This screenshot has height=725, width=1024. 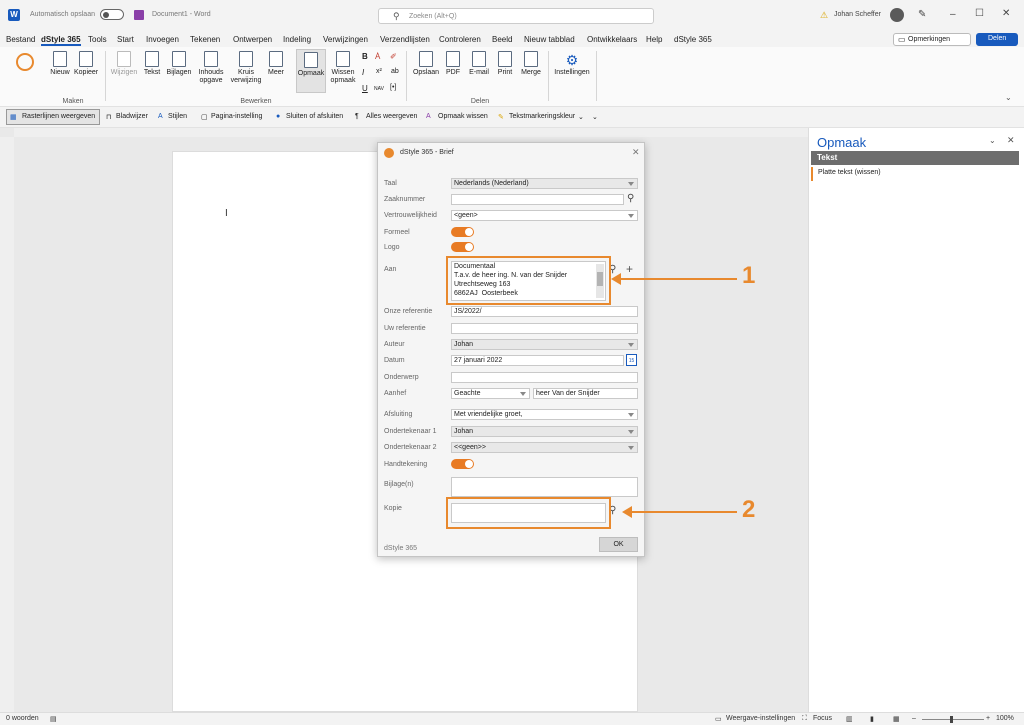 I want to click on clear-format-button: Wissen opmaak, so click(x=343, y=68).